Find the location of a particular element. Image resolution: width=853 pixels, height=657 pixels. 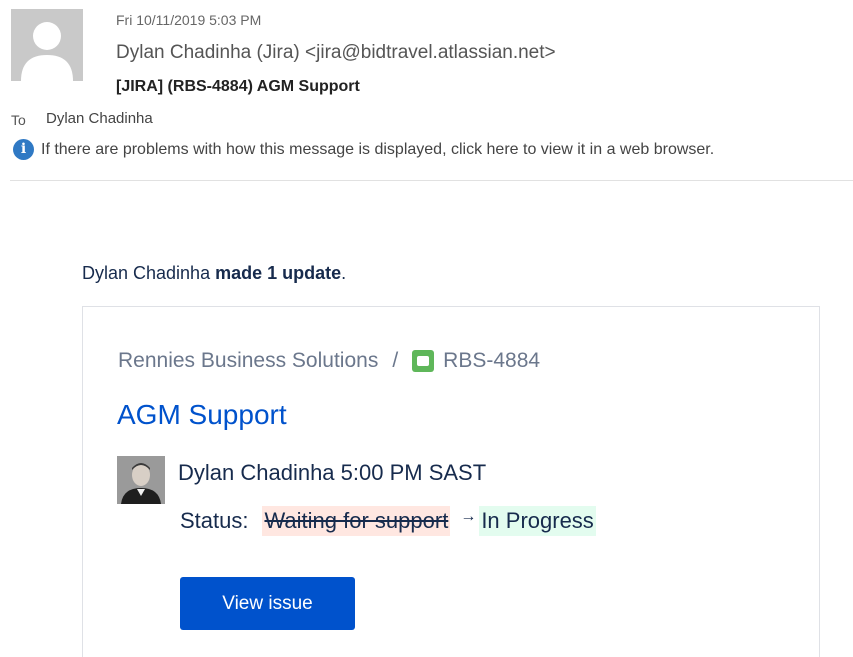

new-status: In Progress is located at coordinates (537, 521).